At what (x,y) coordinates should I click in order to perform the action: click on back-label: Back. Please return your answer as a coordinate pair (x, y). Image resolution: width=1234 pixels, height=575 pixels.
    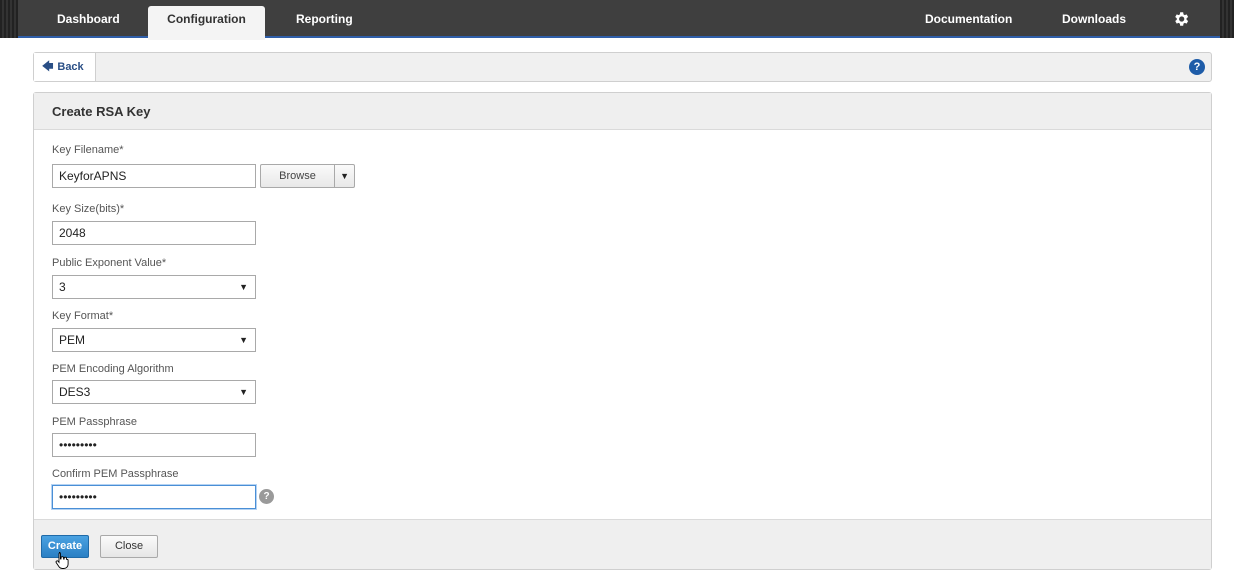
    Looking at the image, I should click on (70, 67).